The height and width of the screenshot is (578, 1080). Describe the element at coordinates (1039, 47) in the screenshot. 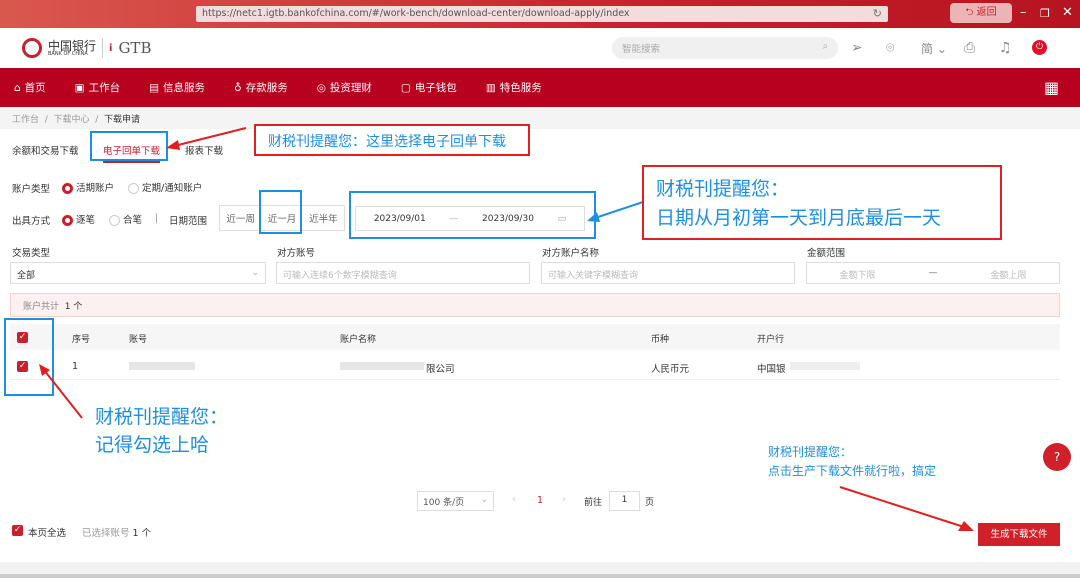

I see `logout-icon: ⏻` at that location.